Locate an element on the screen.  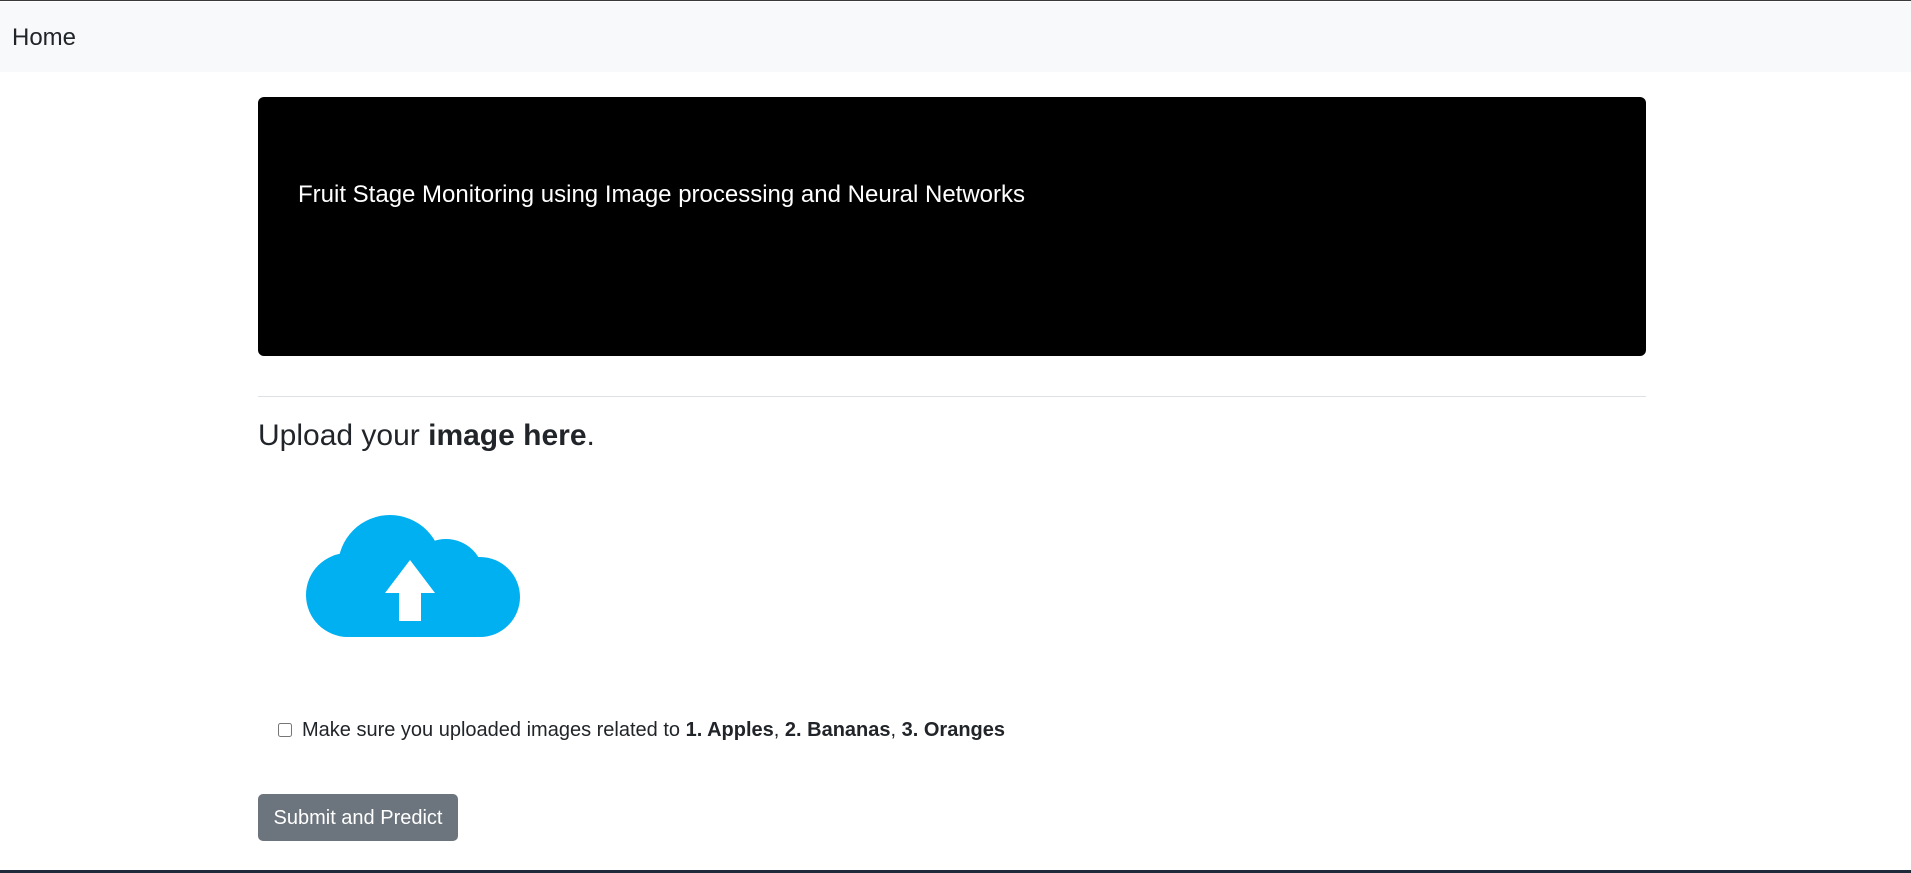
upload-heading-prefix: Upload your is located at coordinates (343, 435).